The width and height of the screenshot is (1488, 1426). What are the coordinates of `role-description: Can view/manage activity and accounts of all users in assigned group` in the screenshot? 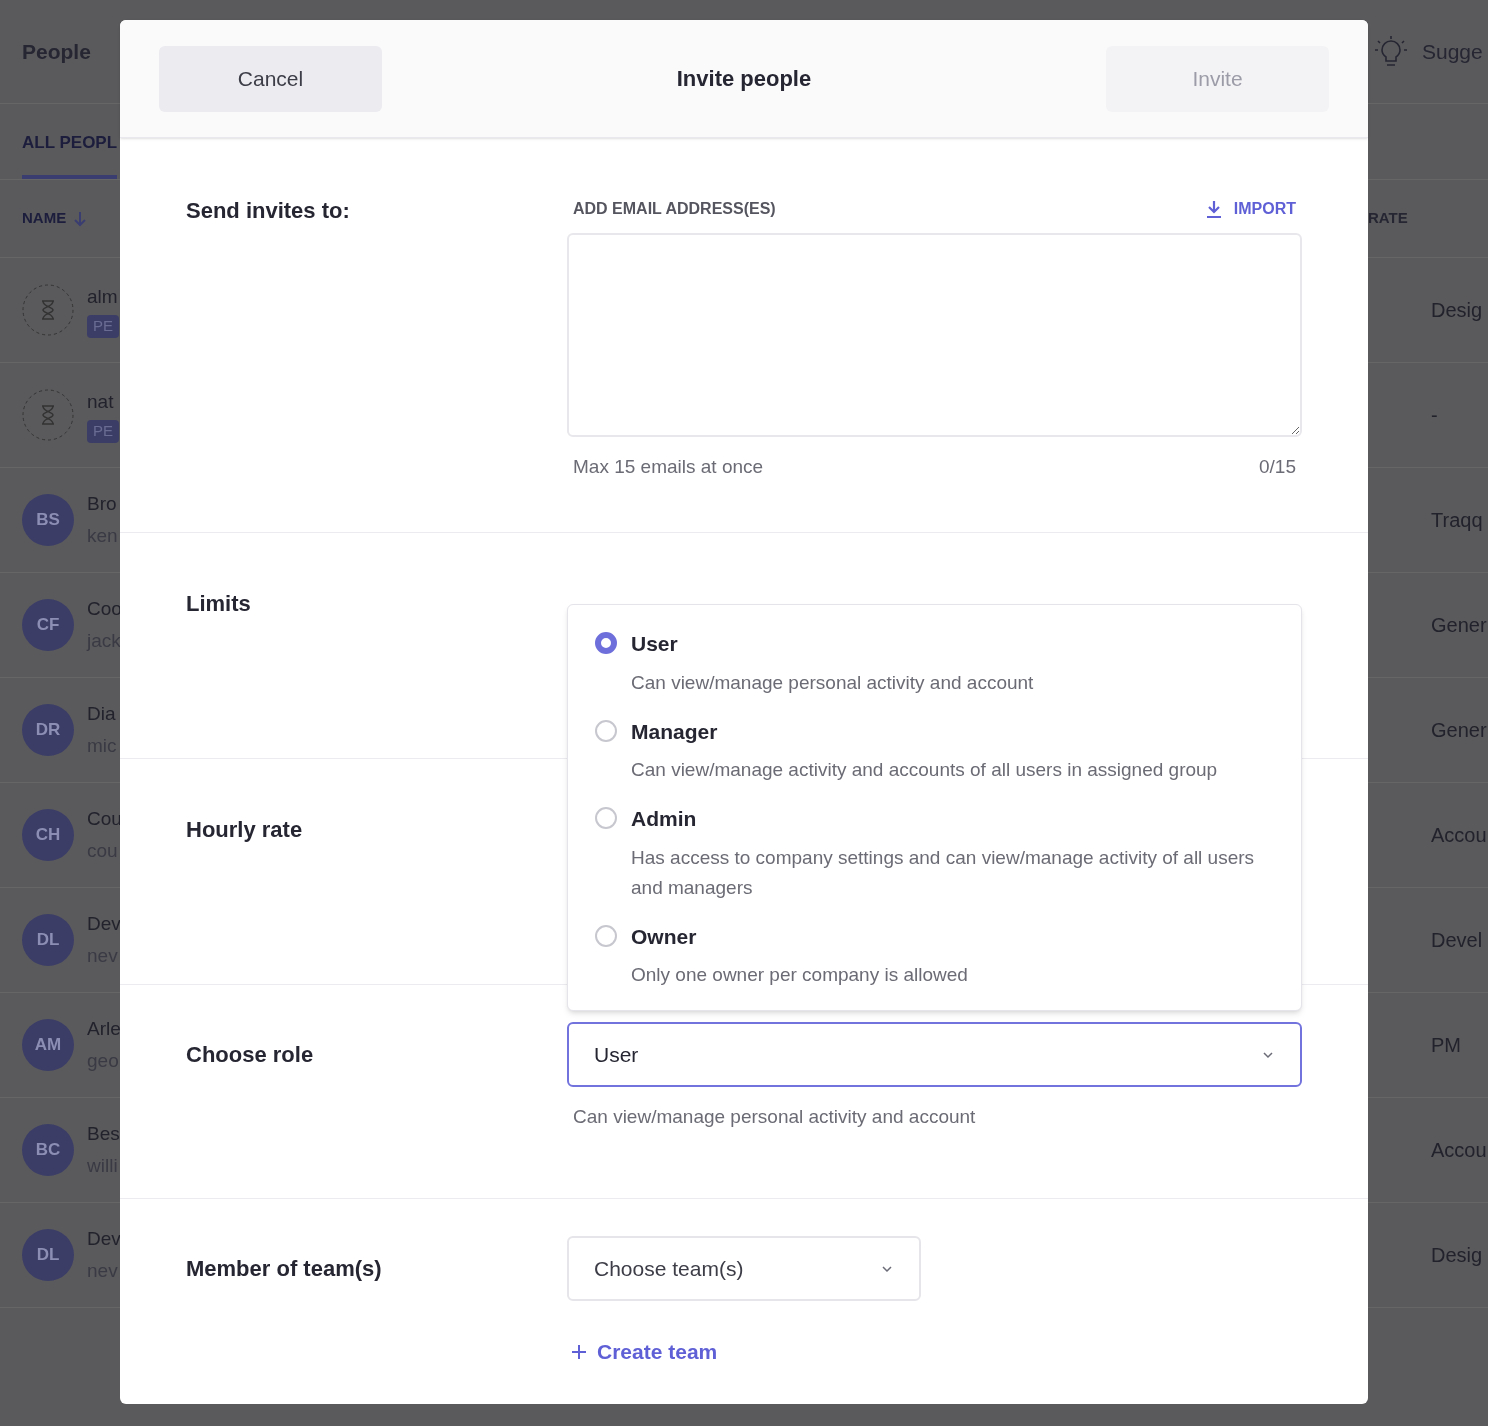 It's located at (924, 770).